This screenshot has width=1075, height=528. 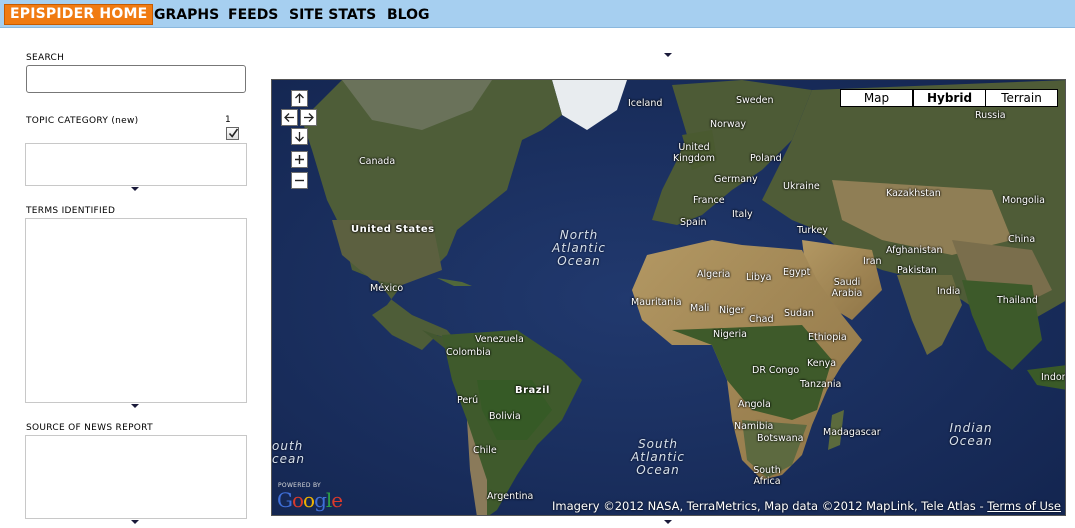 I want to click on pan-right-button, so click(x=308, y=117).